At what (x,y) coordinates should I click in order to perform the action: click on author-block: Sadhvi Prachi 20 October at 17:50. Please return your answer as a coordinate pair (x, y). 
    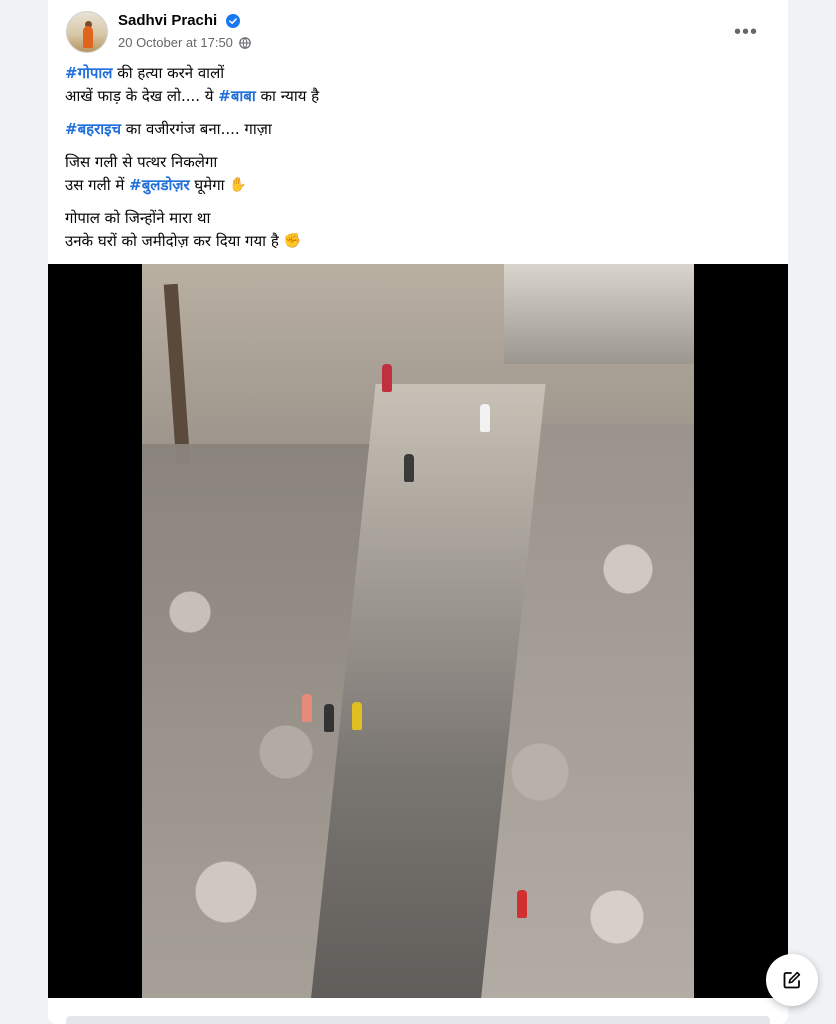
    Looking at the image, I should click on (184, 31).